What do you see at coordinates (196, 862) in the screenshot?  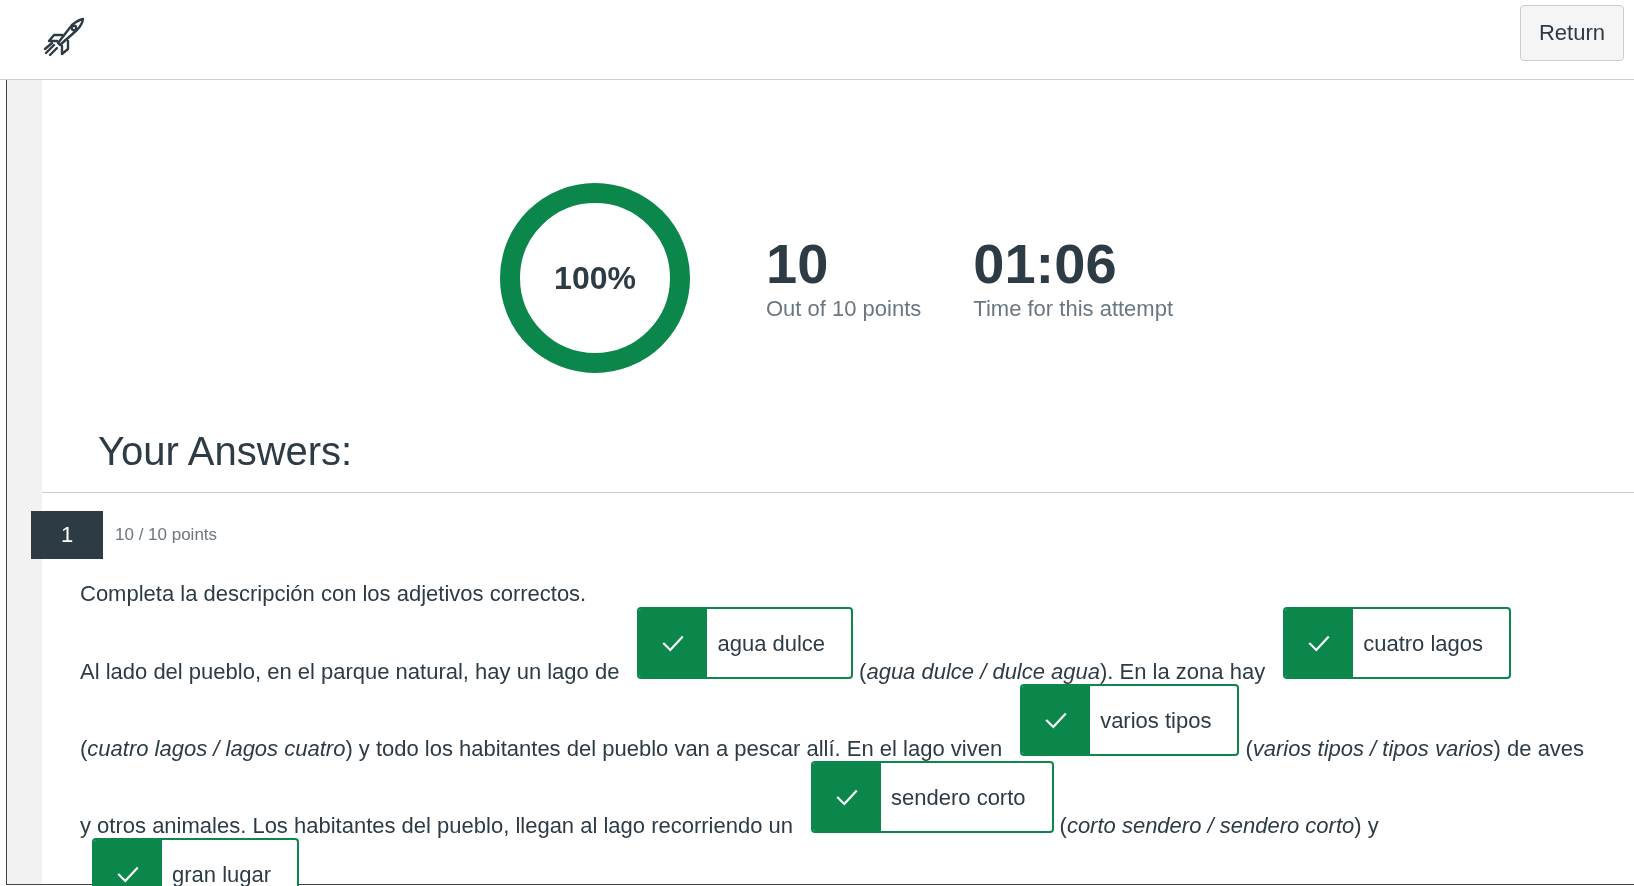 I see `answer-box: gran lugar` at bounding box center [196, 862].